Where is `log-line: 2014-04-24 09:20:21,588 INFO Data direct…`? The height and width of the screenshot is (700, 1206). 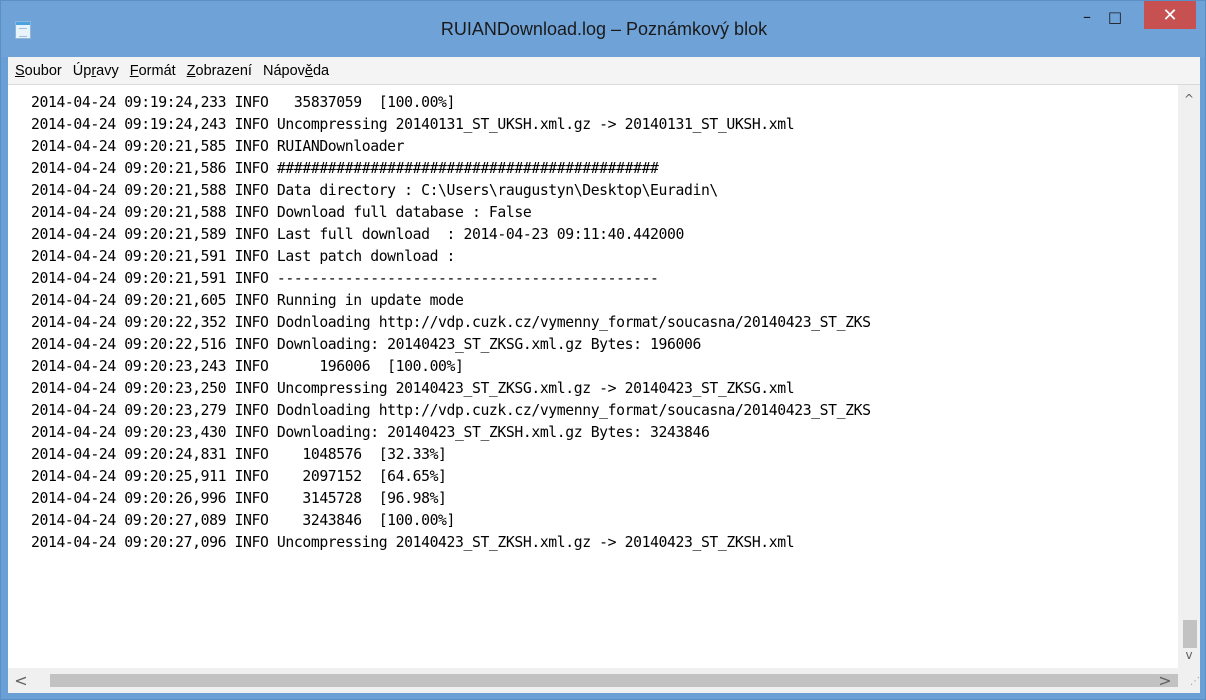
log-line: 2014-04-24 09:20:21,588 INFO Data direct… is located at coordinates (374, 190).